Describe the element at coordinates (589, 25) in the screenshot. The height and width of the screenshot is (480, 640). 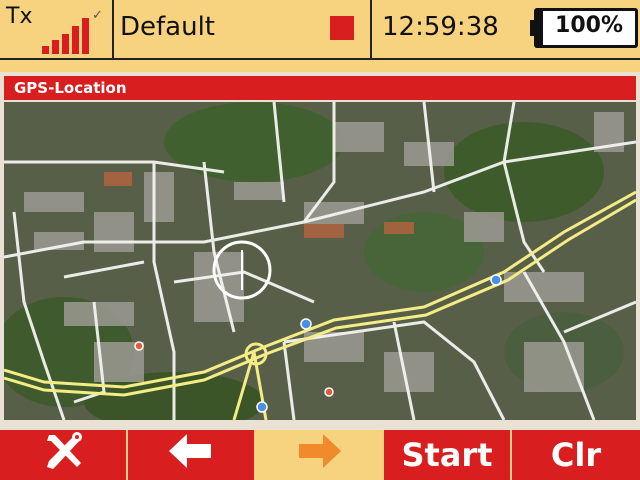
I see `battery-label: 100%` at that location.